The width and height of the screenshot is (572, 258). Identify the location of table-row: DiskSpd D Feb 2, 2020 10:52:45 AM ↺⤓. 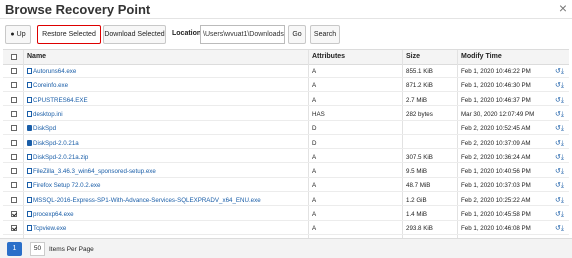
(286, 128).